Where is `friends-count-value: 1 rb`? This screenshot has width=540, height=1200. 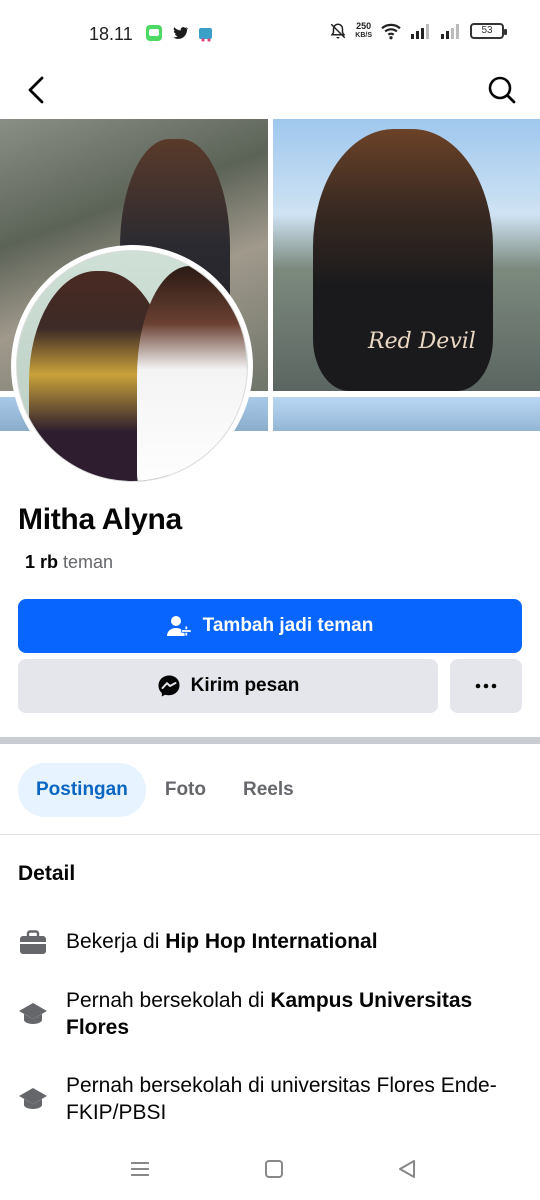
friends-count-value: 1 rb is located at coordinates (42, 562).